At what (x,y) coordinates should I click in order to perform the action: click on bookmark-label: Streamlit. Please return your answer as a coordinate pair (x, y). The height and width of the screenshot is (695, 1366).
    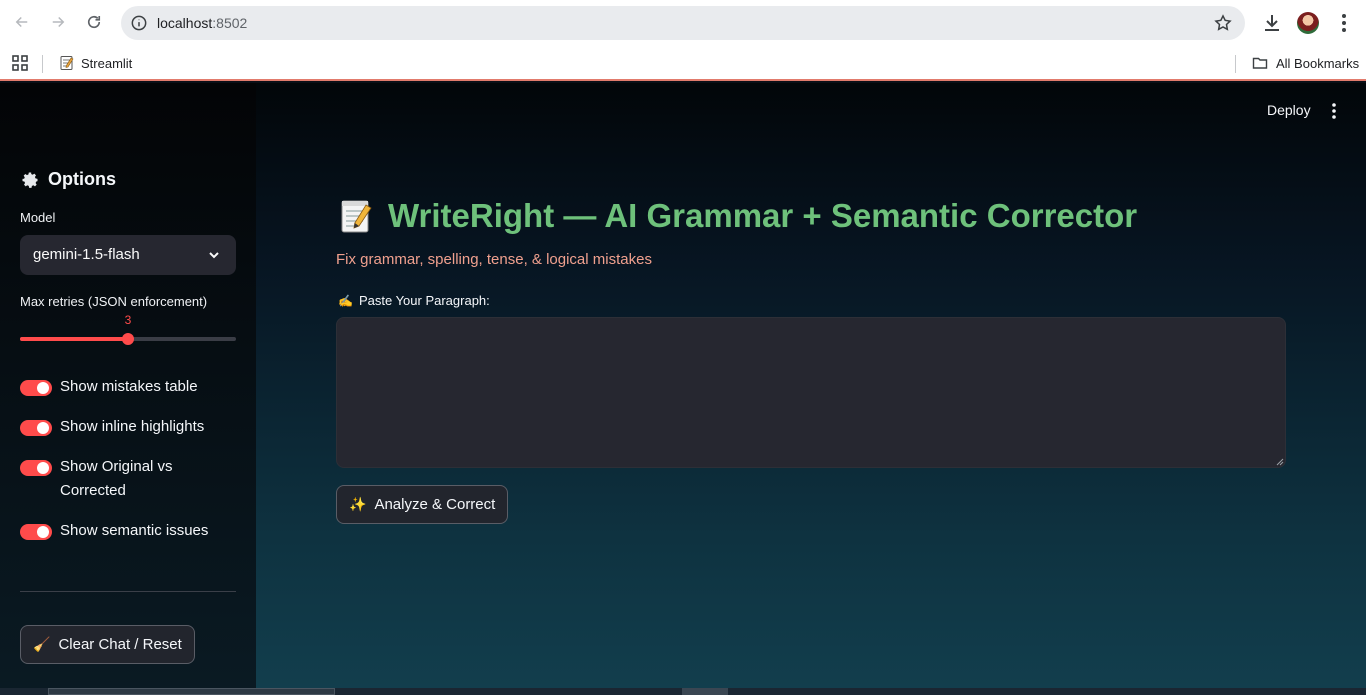
    Looking at the image, I should click on (107, 63).